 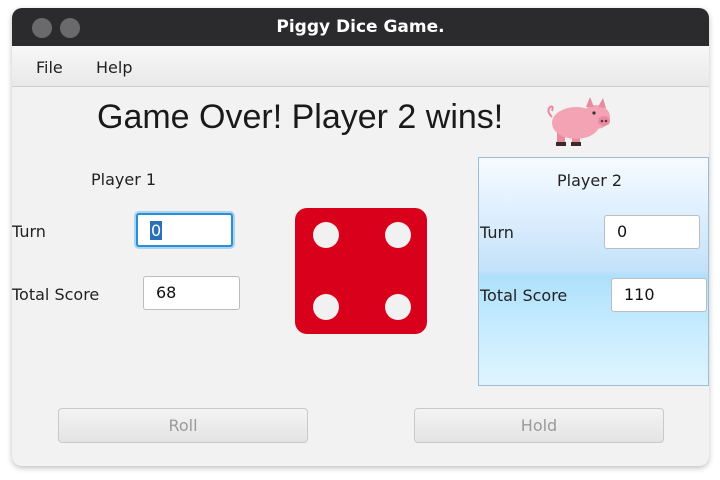 I want to click on die-face, so click(x=361, y=271).